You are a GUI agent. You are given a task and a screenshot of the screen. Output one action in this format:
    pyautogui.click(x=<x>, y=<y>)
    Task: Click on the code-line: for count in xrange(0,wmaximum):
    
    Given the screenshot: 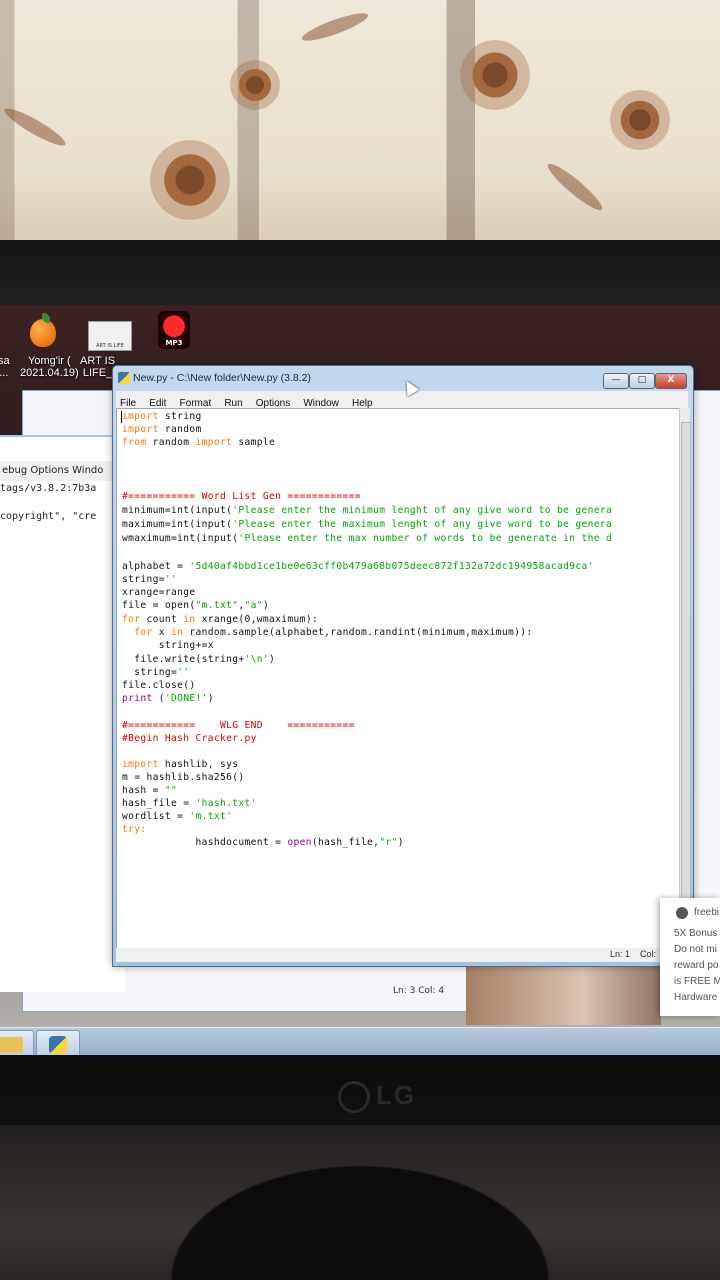 What is the action you would take?
    pyautogui.click(x=220, y=619)
    